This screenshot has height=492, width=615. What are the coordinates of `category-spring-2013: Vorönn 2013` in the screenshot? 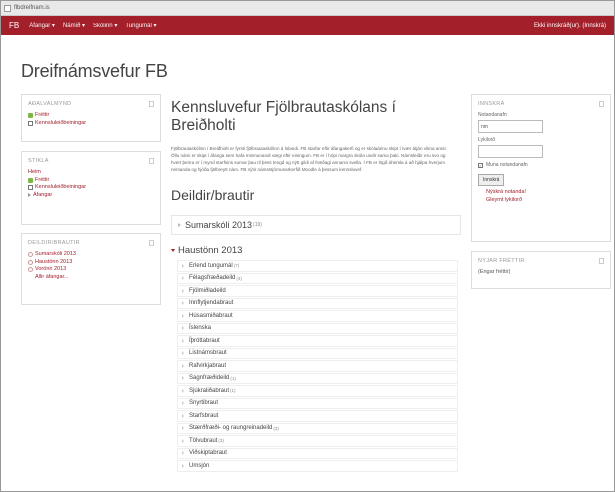 It's located at (91, 270).